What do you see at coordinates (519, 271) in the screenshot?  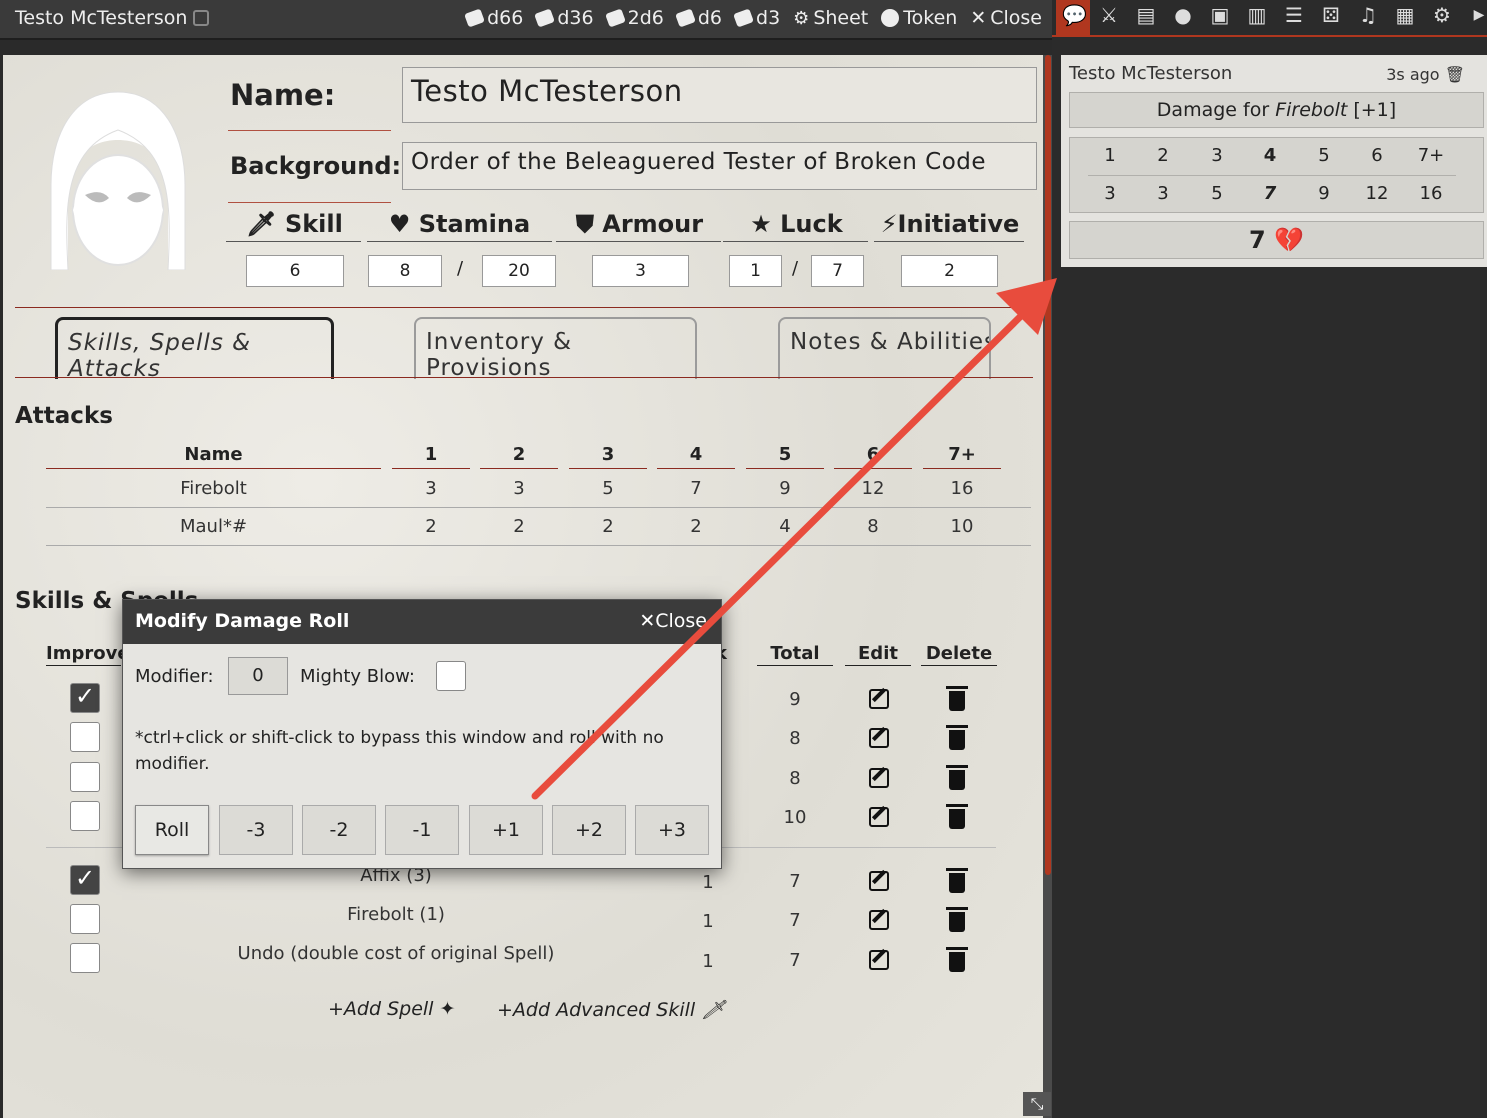 I see `stamina-max-input: 20` at bounding box center [519, 271].